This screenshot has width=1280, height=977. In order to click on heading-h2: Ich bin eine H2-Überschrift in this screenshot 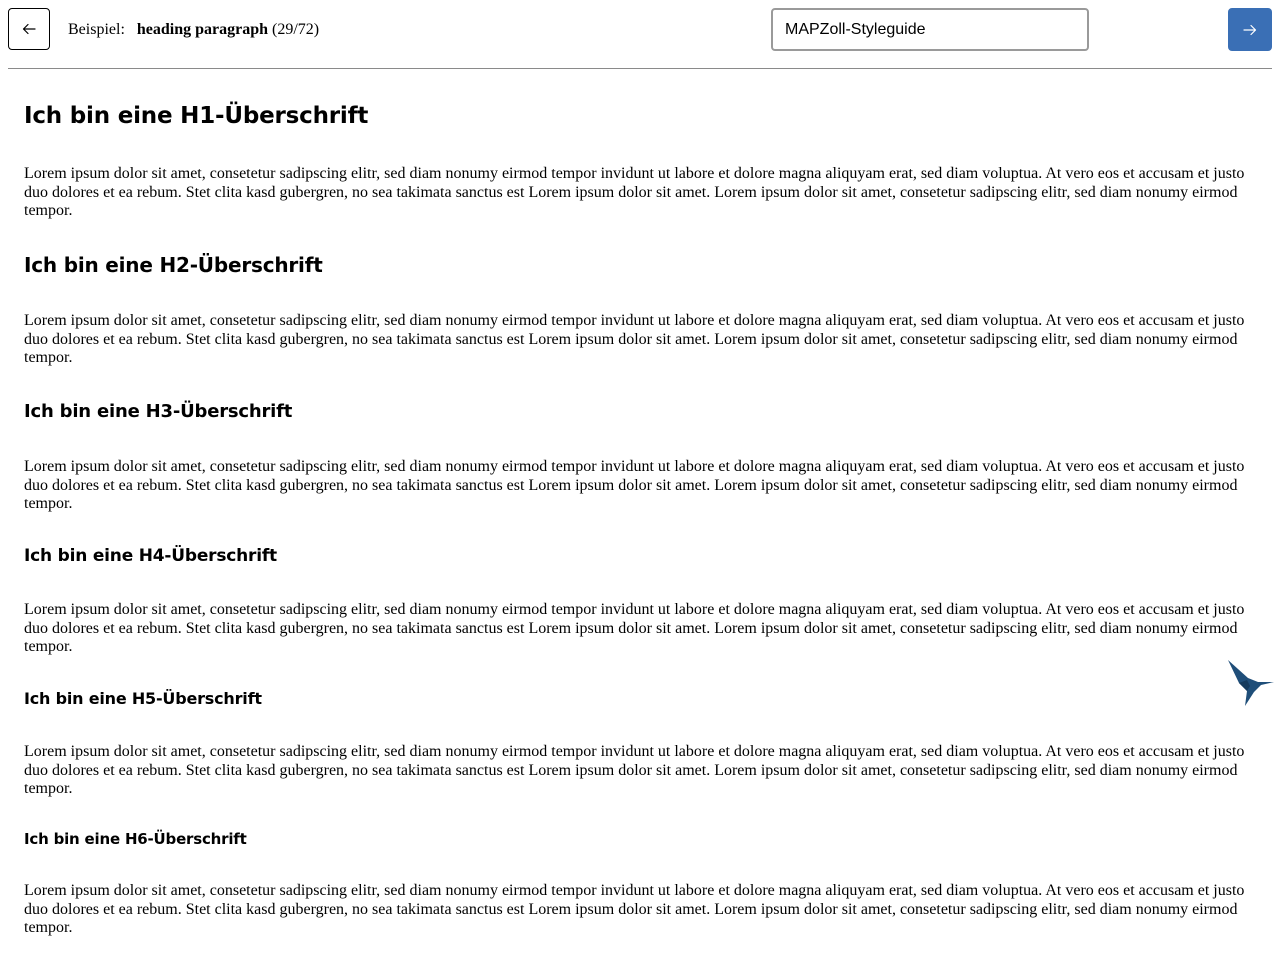, I will do `click(173, 265)`.